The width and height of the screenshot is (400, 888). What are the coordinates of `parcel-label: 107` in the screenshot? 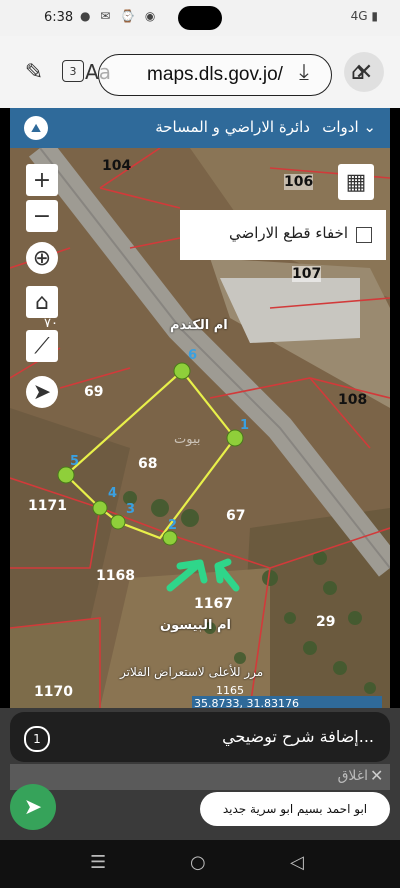 It's located at (307, 274).